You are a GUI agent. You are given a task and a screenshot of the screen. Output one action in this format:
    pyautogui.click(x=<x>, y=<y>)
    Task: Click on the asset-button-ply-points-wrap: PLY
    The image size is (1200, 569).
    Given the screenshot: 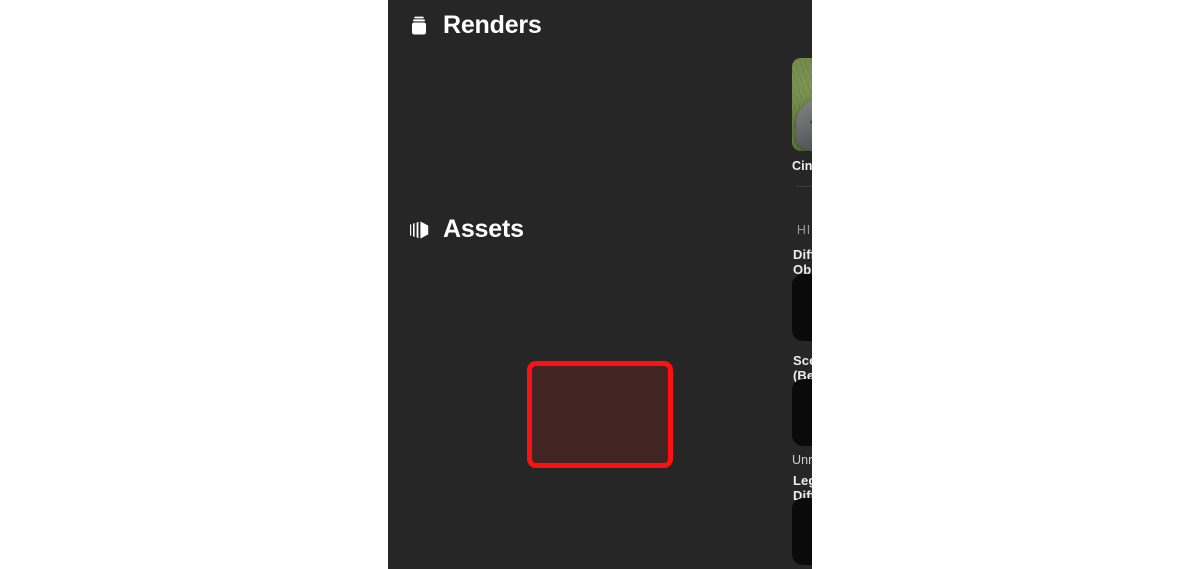 What is the action you would take?
    pyautogui.click(x=802, y=531)
    